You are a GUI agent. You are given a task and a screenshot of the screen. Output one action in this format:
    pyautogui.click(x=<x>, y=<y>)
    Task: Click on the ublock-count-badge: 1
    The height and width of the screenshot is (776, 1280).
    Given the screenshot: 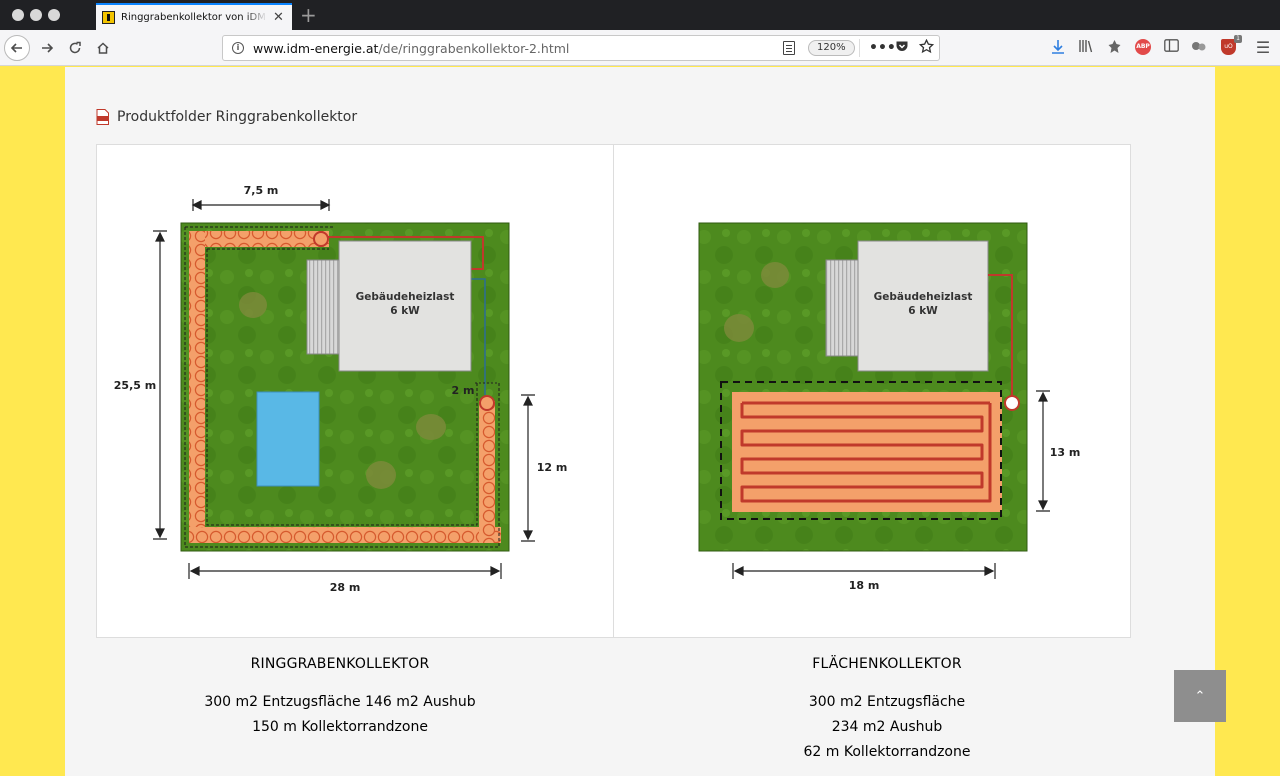 What is the action you would take?
    pyautogui.click(x=1238, y=39)
    